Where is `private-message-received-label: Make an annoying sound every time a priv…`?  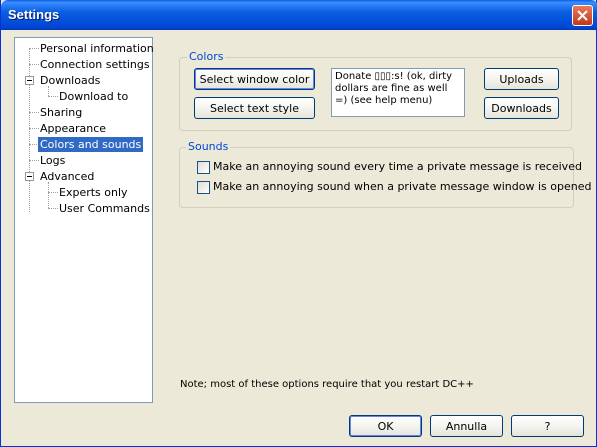 private-message-received-label: Make an annoying sound every time a priv… is located at coordinates (397, 166).